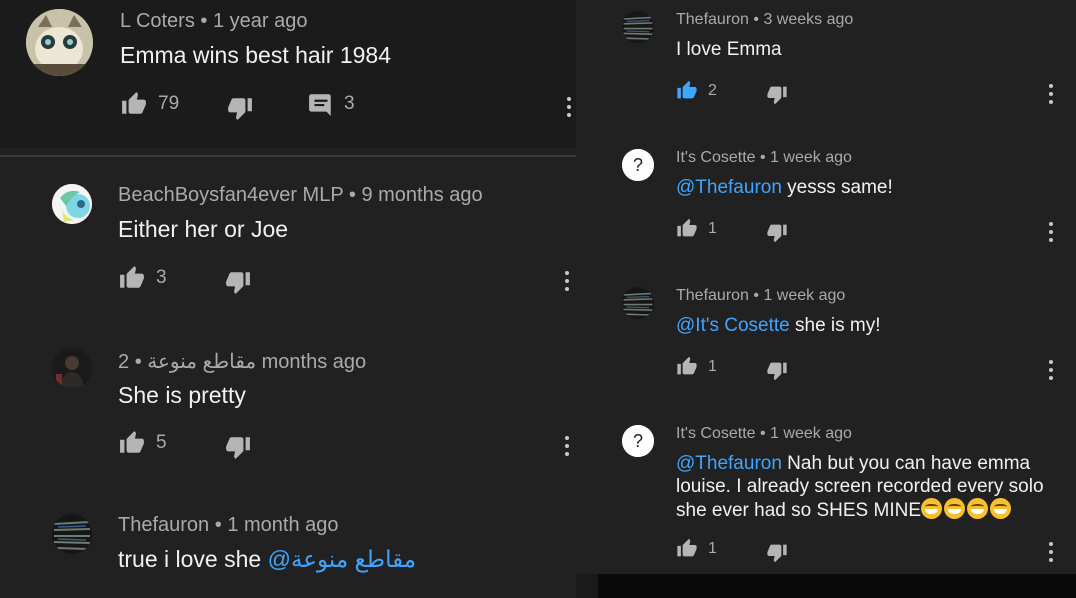 The height and width of the screenshot is (598, 1076). I want to click on comment-body: yesss same!, so click(837, 187).